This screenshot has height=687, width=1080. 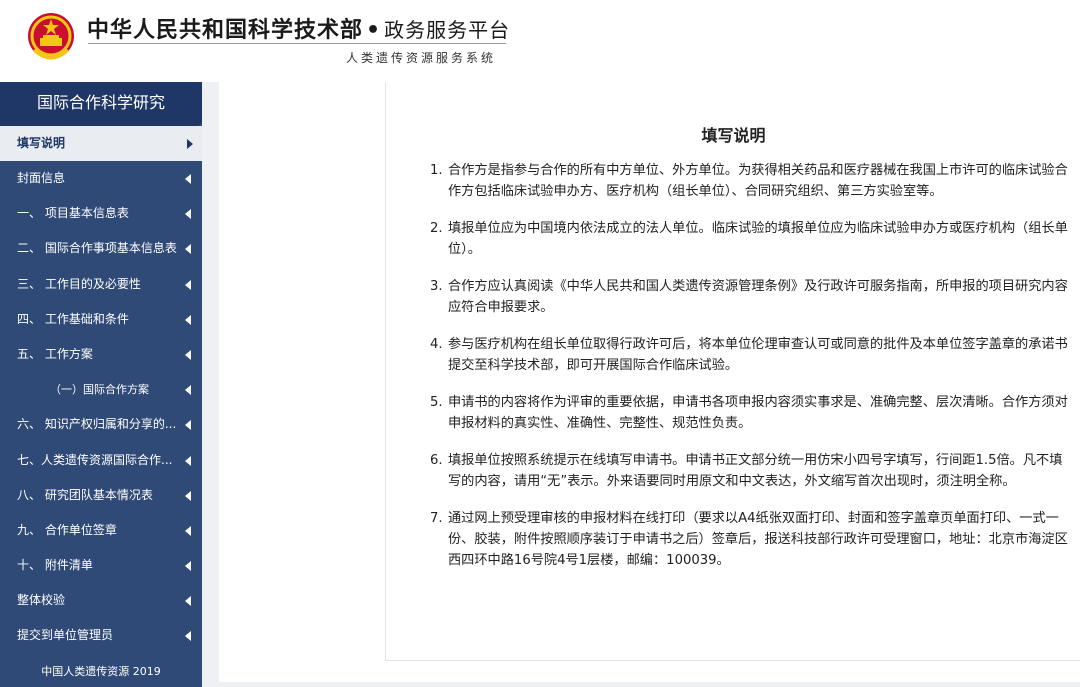 I want to click on sidebar-item-cover-info: 封面信息, so click(x=101, y=178).